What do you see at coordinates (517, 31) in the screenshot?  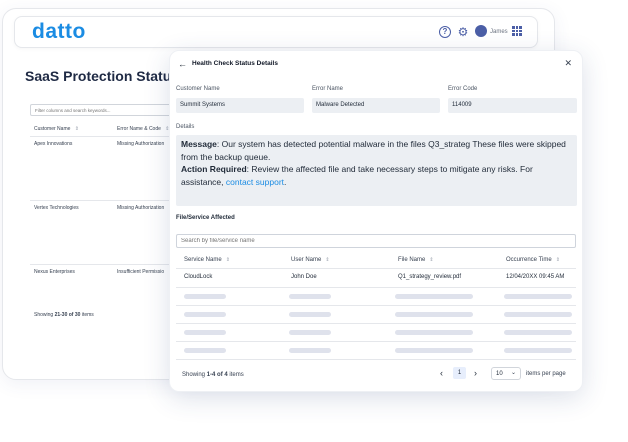 I see `app-grid-icon` at bounding box center [517, 31].